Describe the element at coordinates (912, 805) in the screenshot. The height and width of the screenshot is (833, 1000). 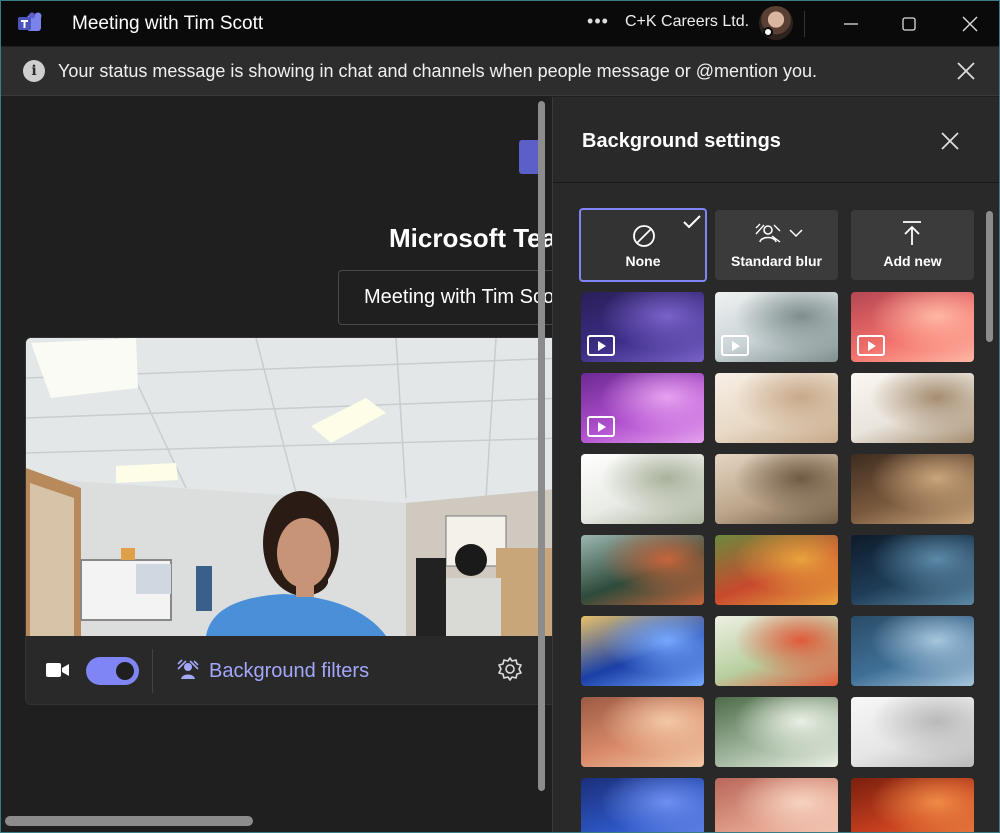
I see `background-thumbnail-orange-partial` at that location.